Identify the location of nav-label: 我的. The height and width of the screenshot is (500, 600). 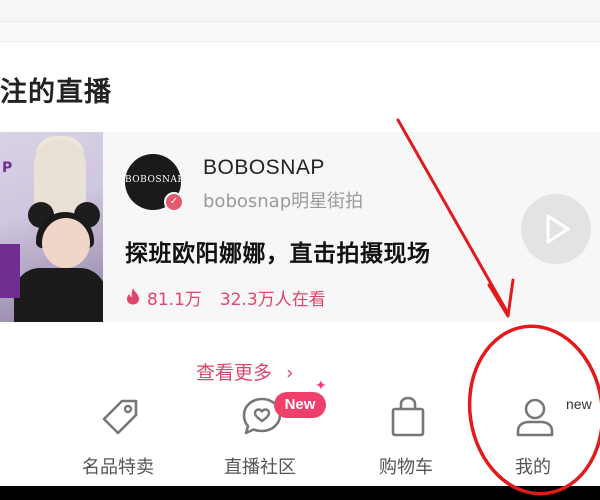
(533, 467).